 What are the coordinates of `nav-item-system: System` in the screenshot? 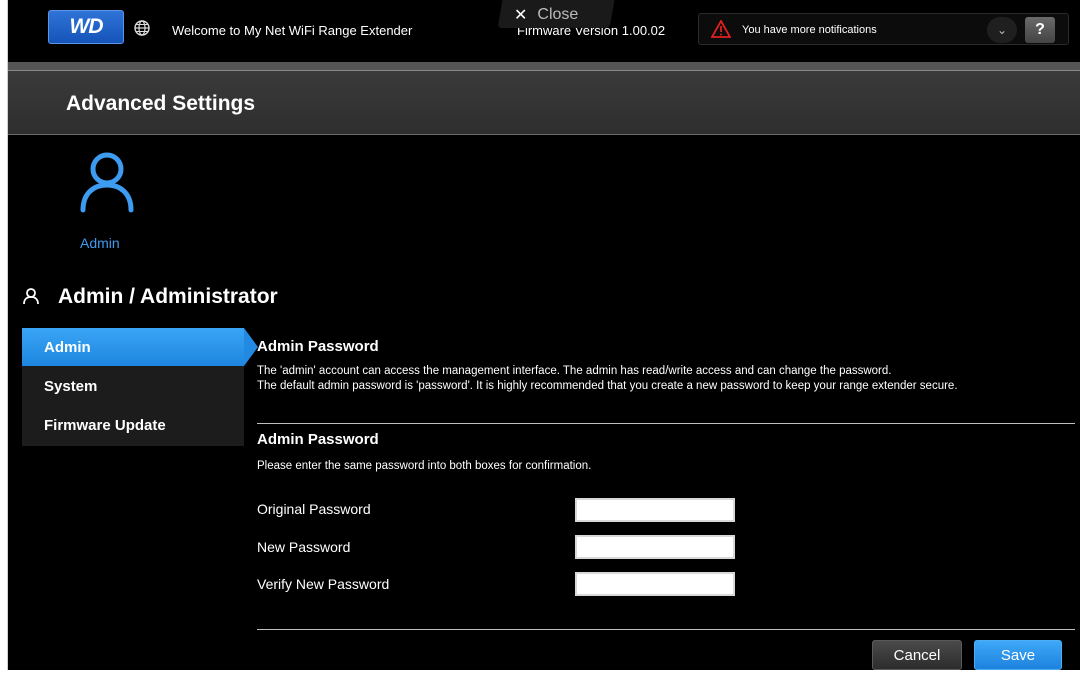 It's located at (133, 386).